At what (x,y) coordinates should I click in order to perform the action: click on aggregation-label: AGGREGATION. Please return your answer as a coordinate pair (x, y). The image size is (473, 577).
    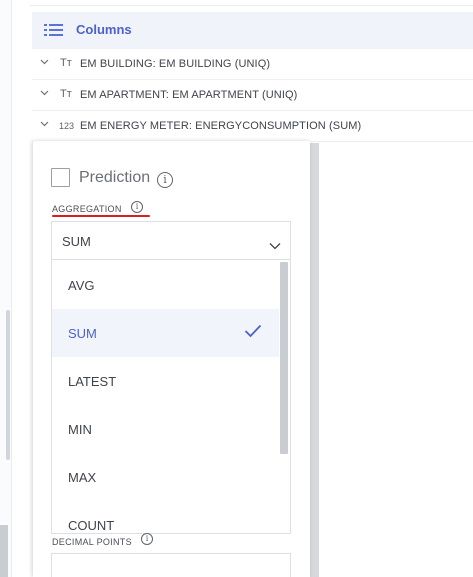
    Looking at the image, I should click on (87, 209).